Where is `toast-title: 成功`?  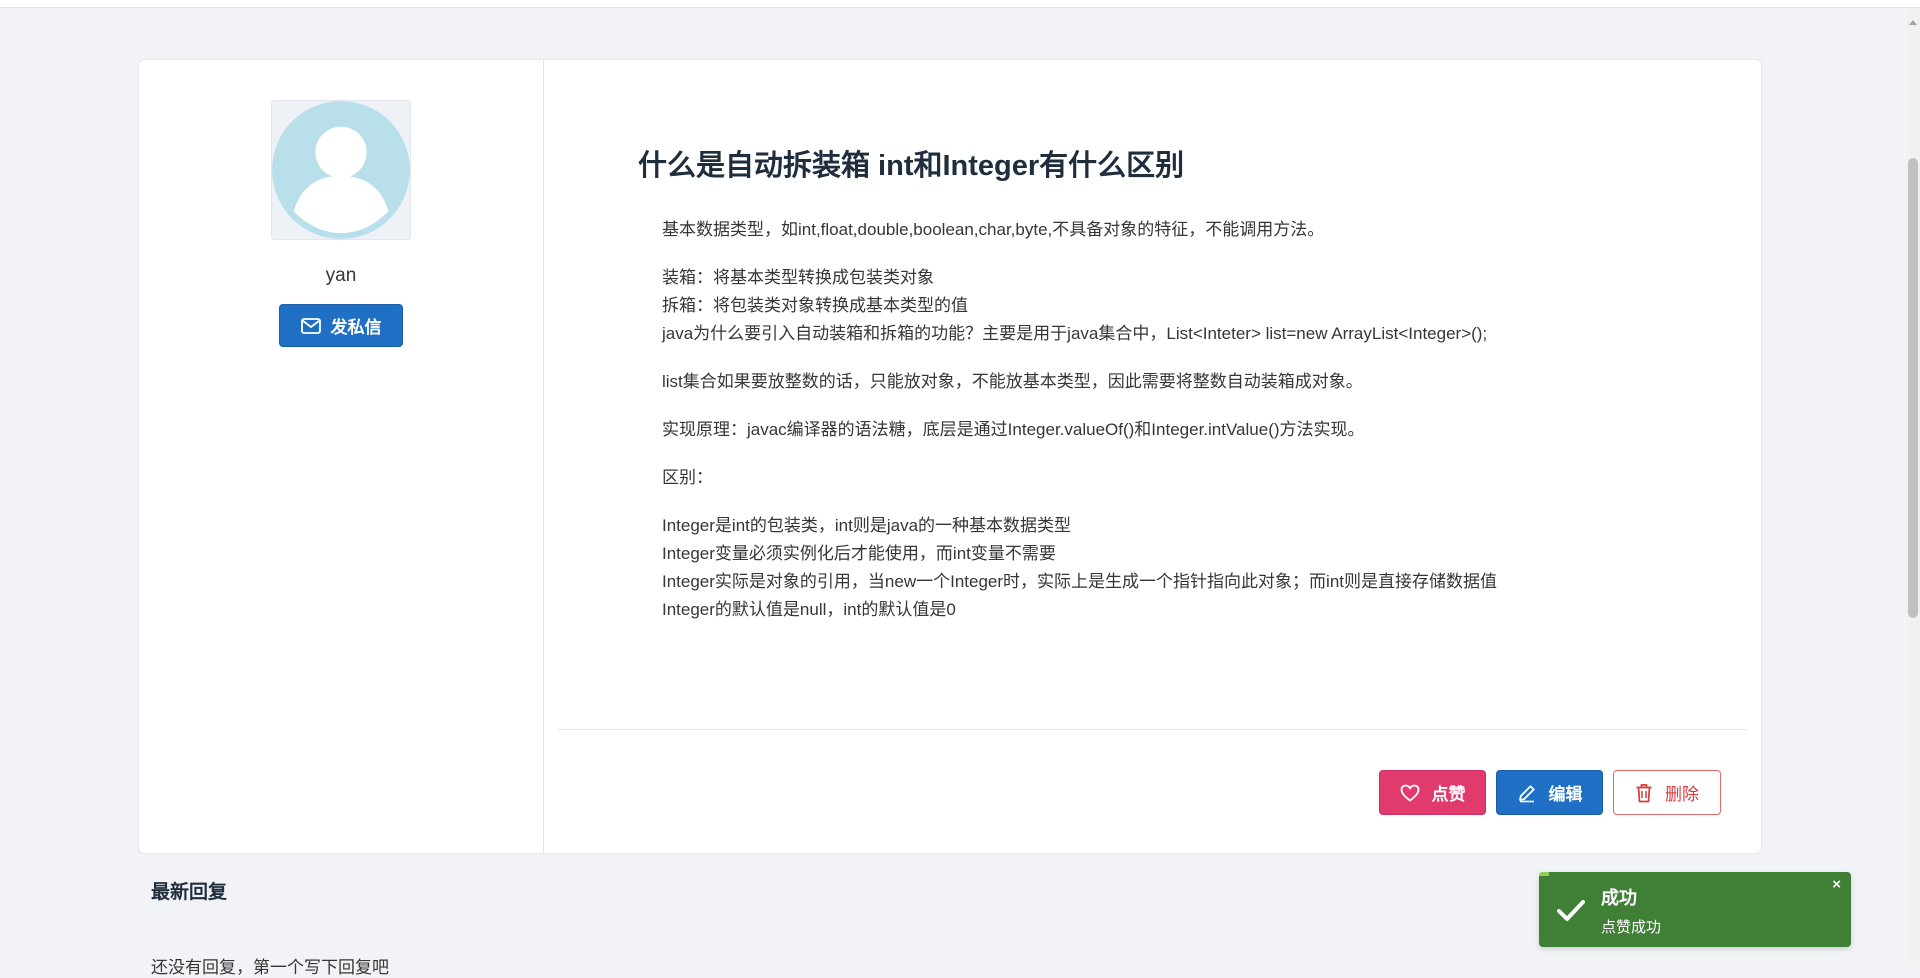 toast-title: 成功 is located at coordinates (1619, 898).